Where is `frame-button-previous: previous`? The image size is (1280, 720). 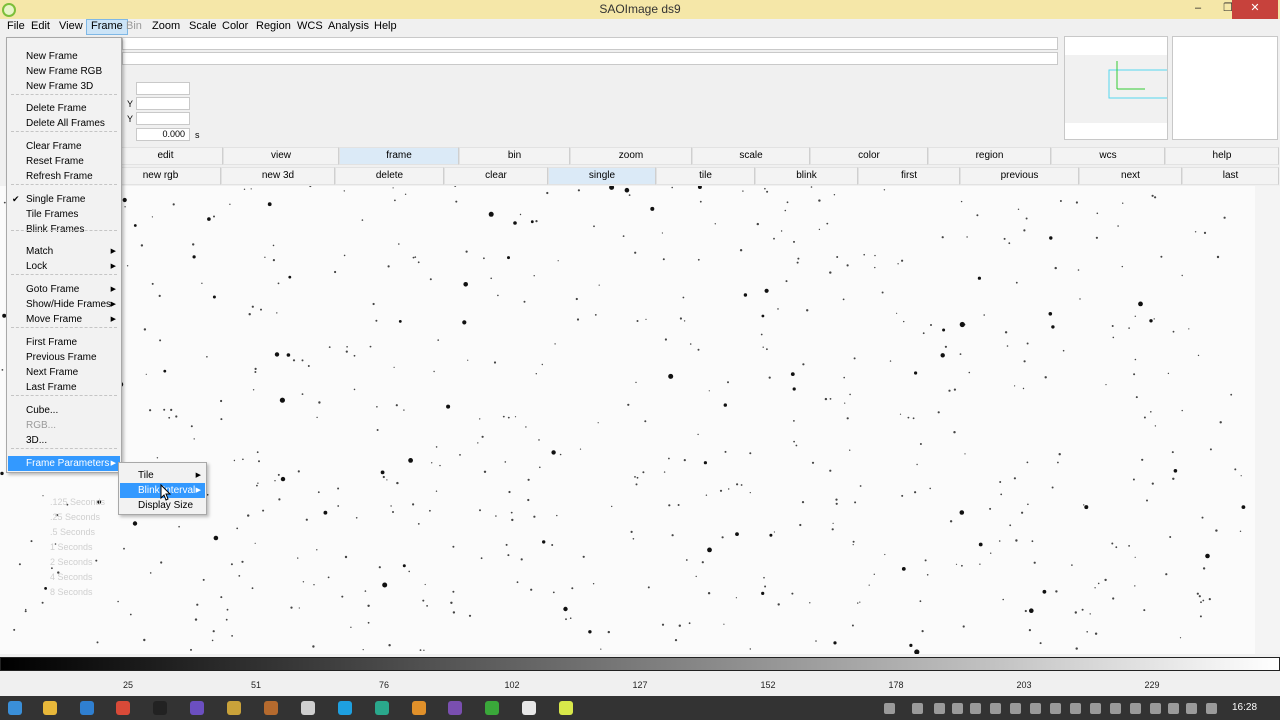 frame-button-previous: previous is located at coordinates (1019, 176).